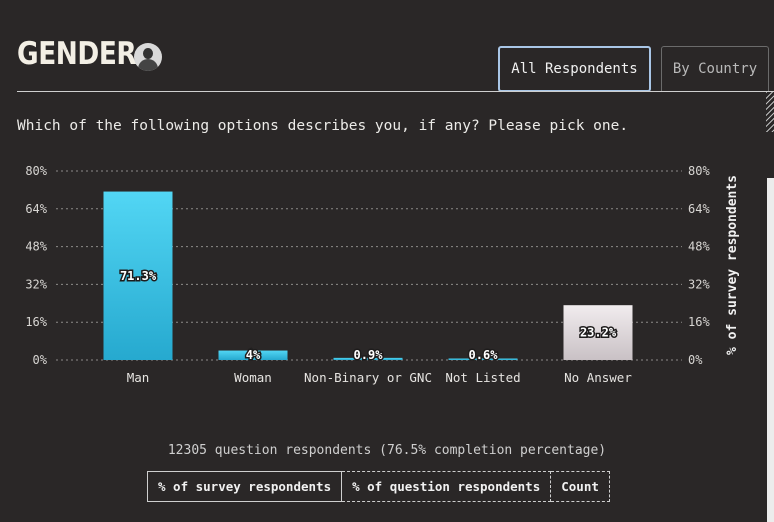 This screenshot has height=522, width=774. What do you see at coordinates (598, 377) in the screenshot?
I see `x-tick-label: No Answer` at bounding box center [598, 377].